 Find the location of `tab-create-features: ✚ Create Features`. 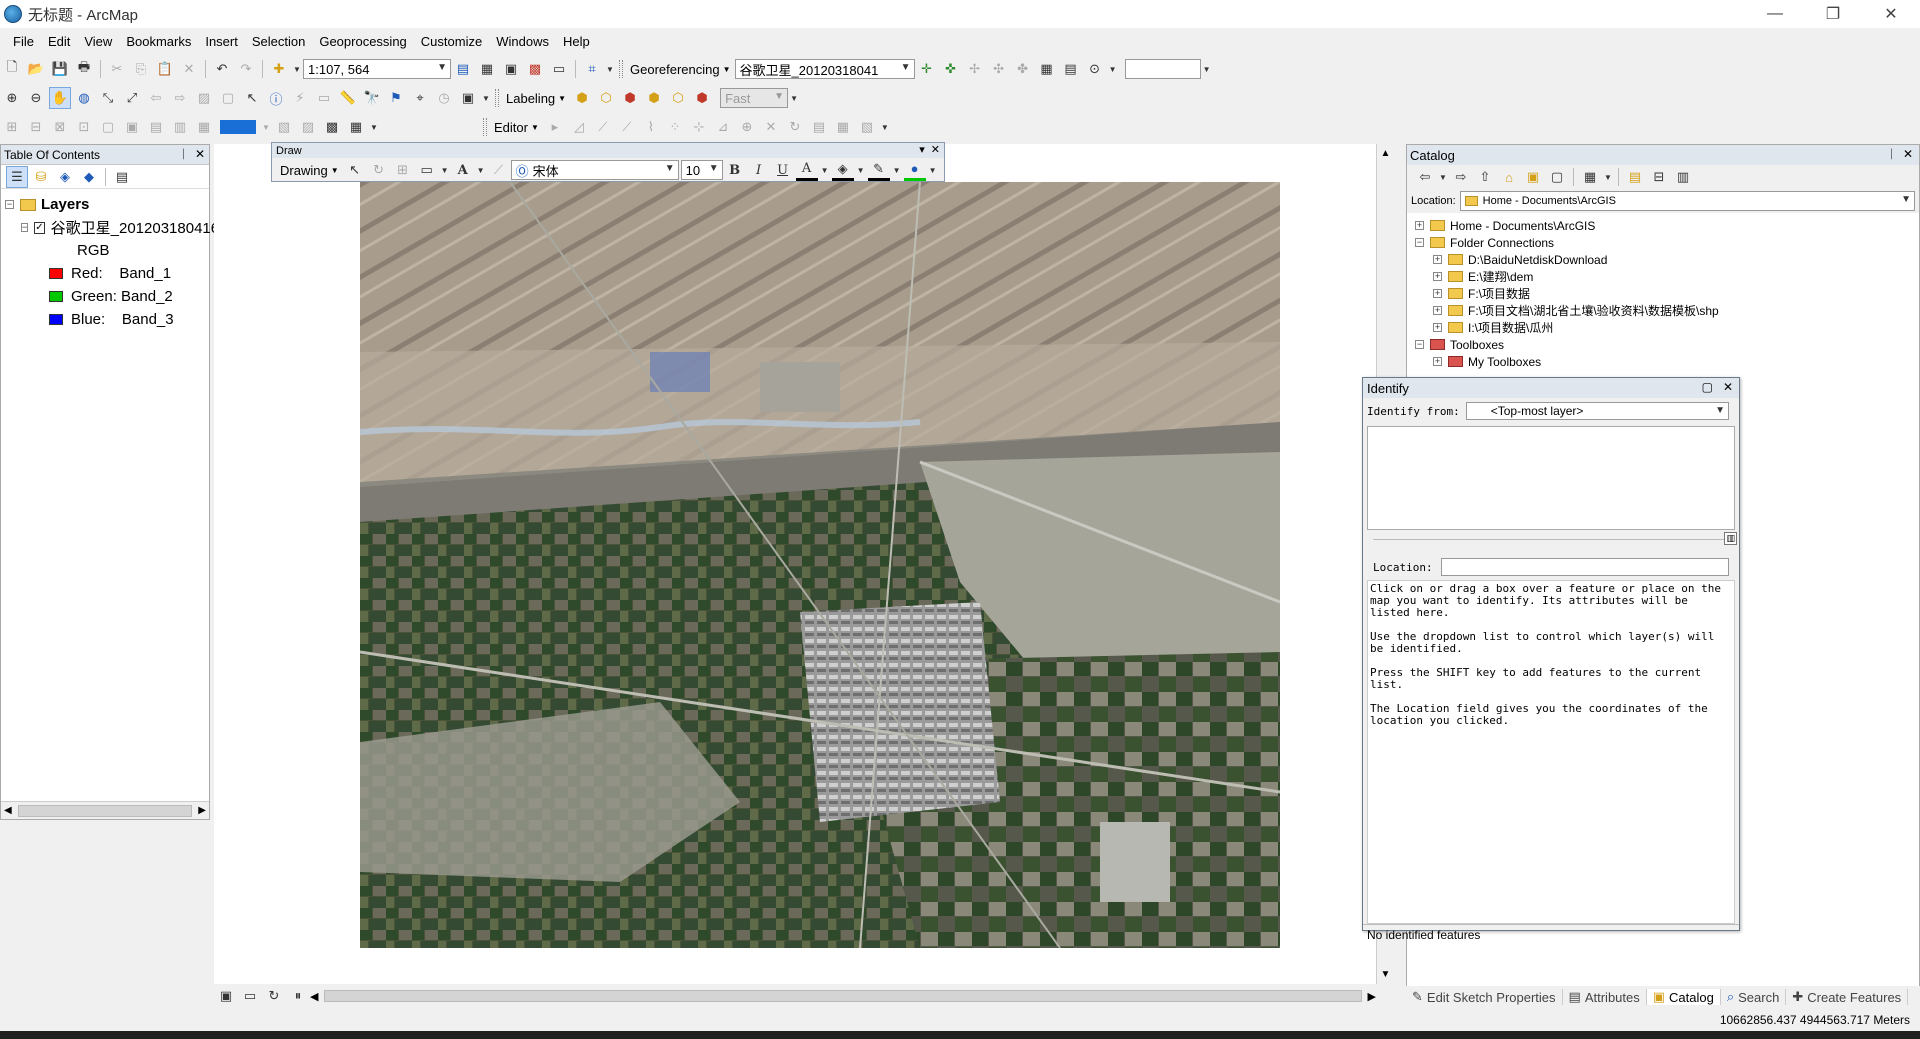

tab-create-features: ✚ Create Features is located at coordinates (1847, 997).